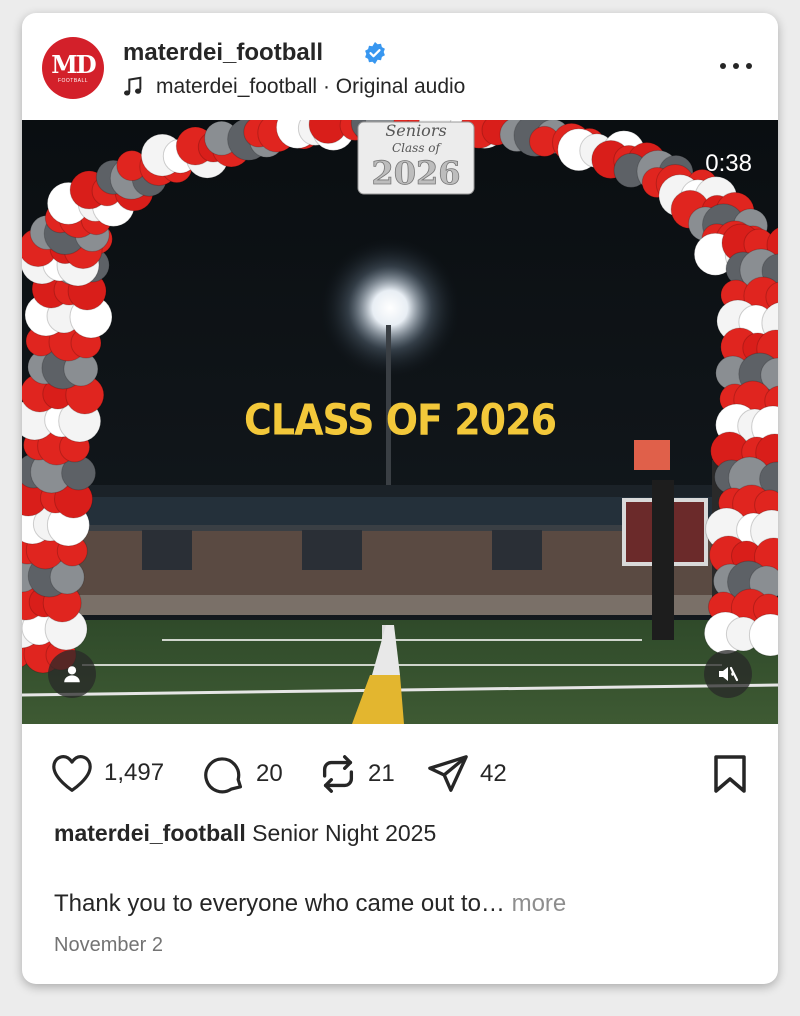 This screenshot has width=800, height=1016. I want to click on audio-info: materdei_football · Original audio, so click(293, 87).